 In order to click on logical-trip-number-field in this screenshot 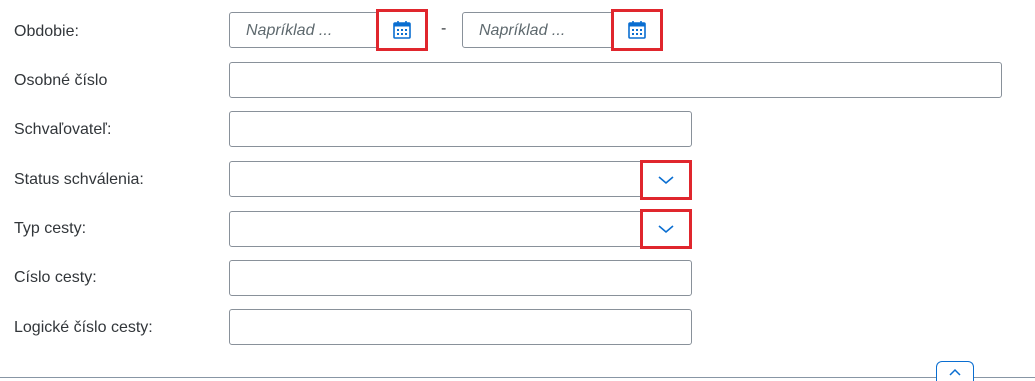, I will do `click(460, 327)`.